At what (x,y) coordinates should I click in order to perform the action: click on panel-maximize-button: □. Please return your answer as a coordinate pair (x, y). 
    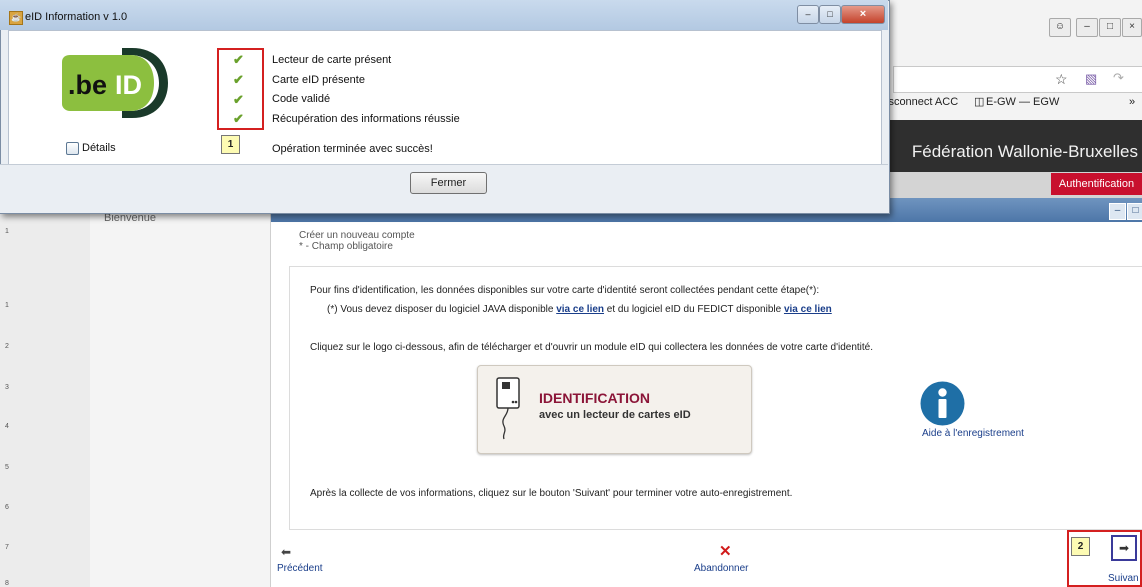
    Looking at the image, I should click on (1134, 211).